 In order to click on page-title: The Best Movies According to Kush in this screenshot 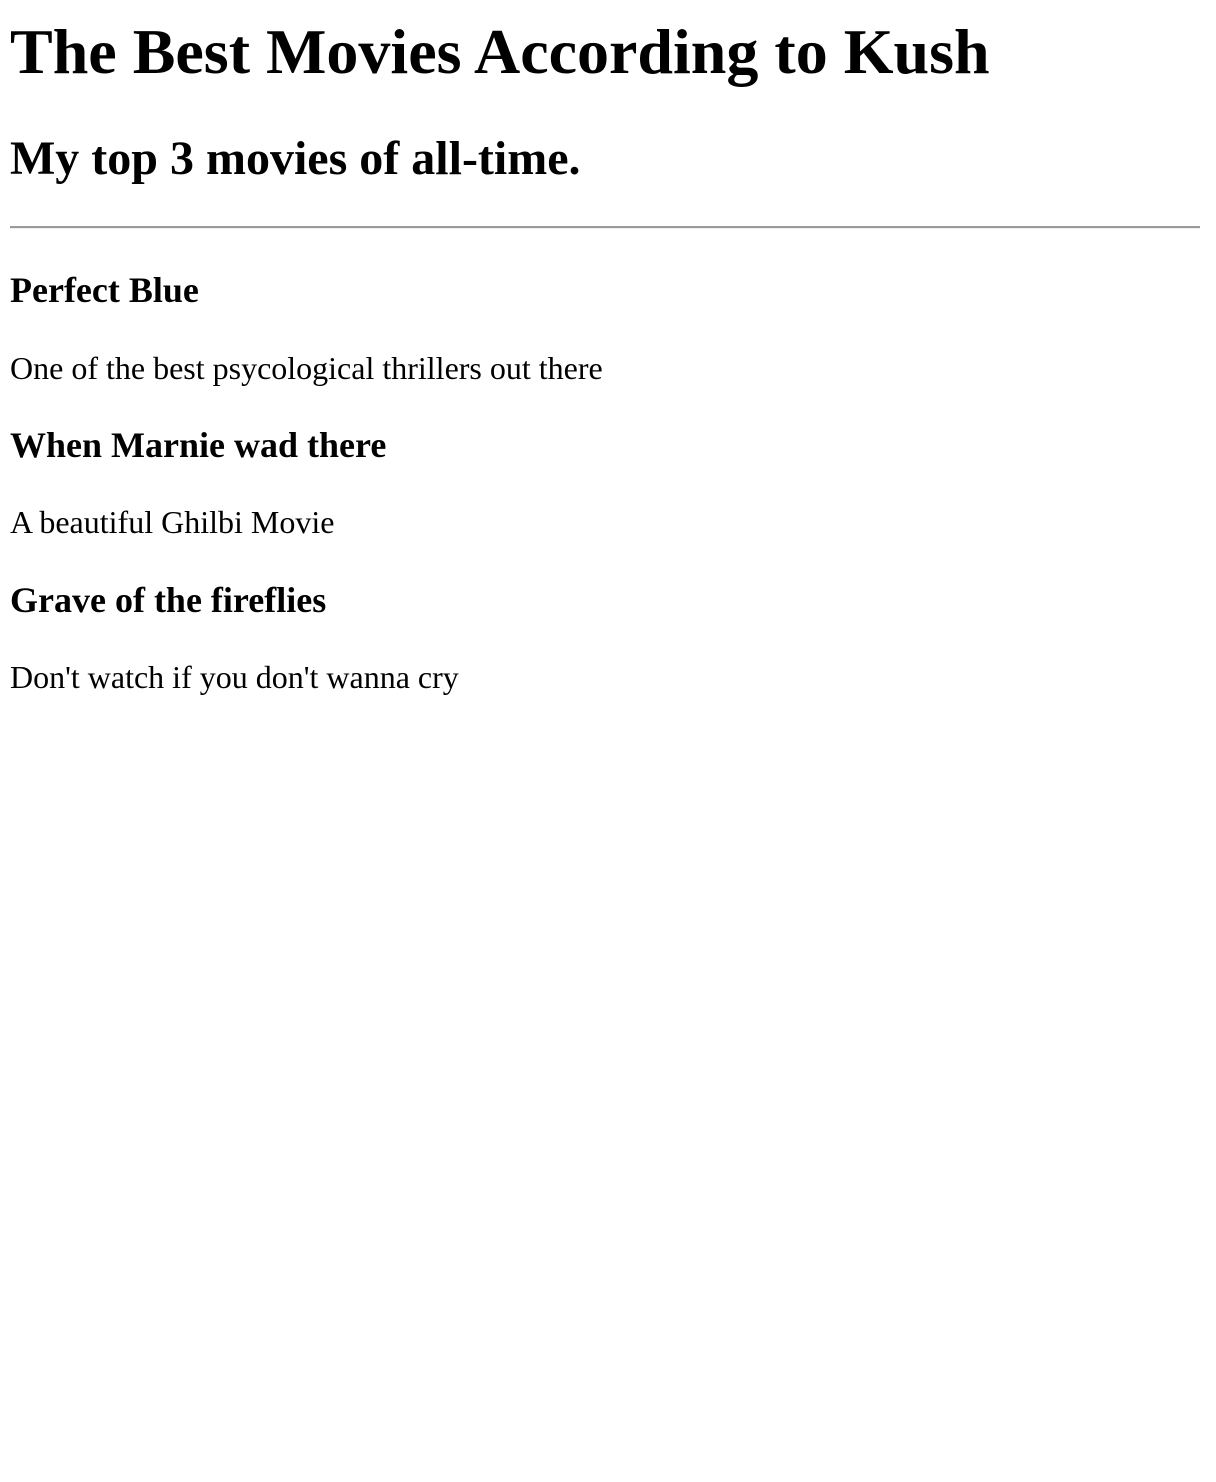, I will do `click(500, 51)`.